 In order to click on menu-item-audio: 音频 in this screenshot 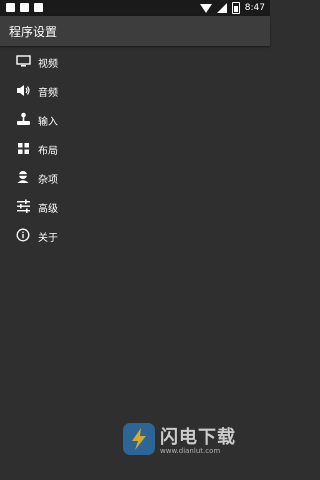, I will do `click(135, 90)`.